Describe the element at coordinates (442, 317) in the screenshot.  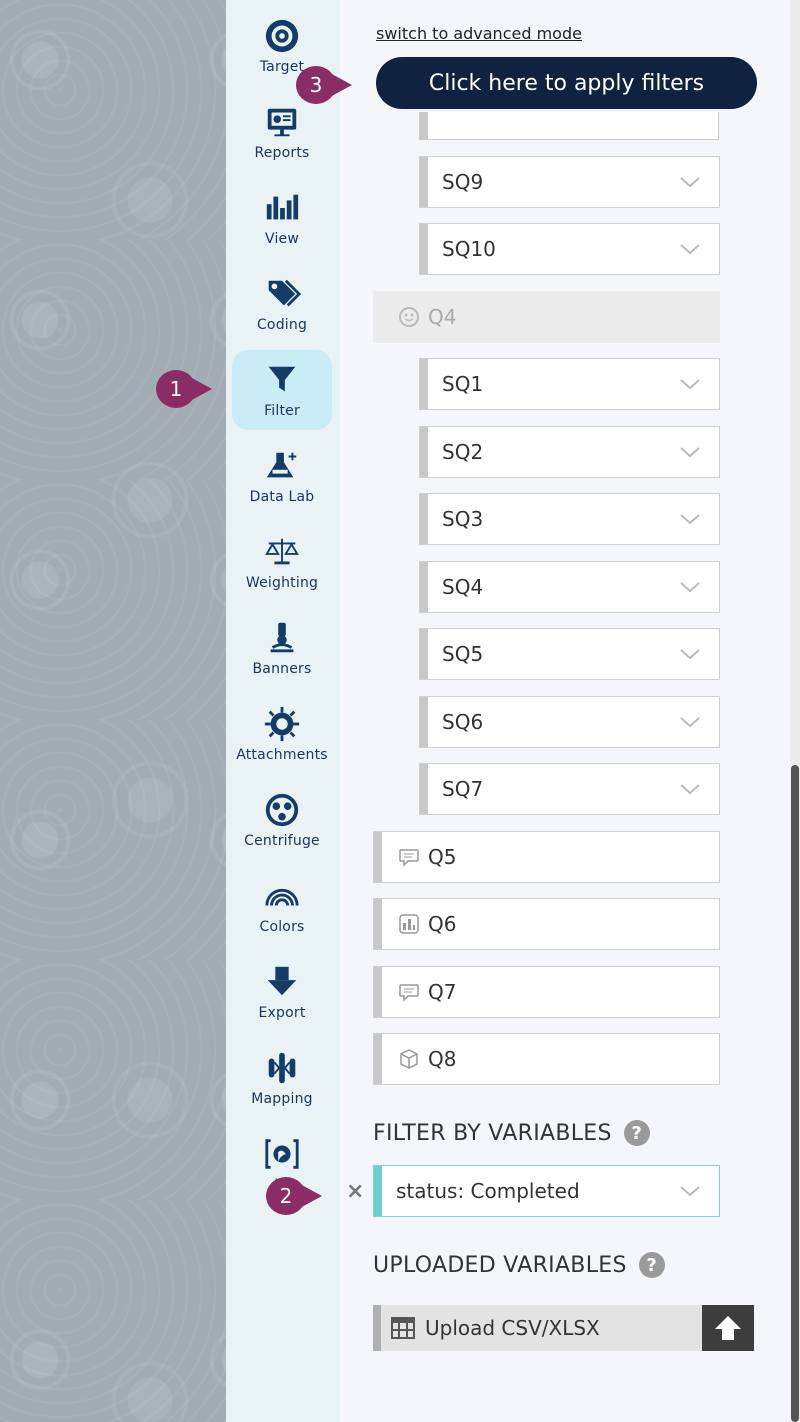
I see `question-label: Q4` at that location.